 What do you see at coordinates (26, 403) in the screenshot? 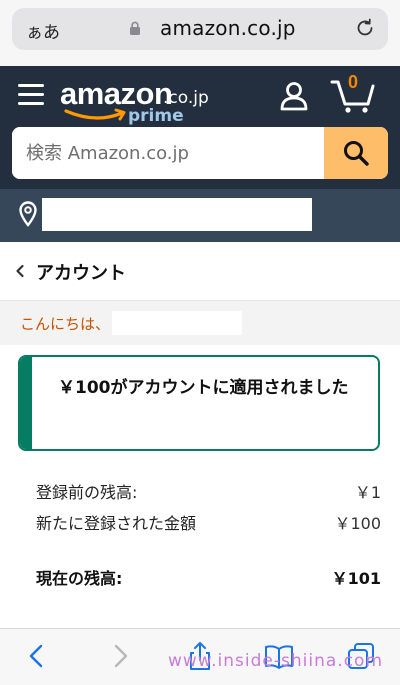
I see `alert-accent-bar` at bounding box center [26, 403].